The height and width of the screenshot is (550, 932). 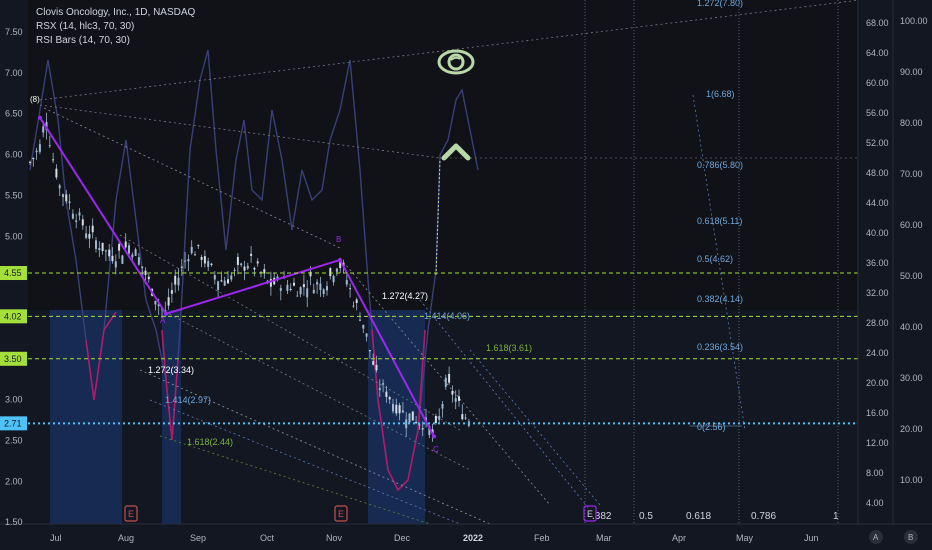 What do you see at coordinates (334, 538) in the screenshot?
I see `x-axis-tick: Nov` at bounding box center [334, 538].